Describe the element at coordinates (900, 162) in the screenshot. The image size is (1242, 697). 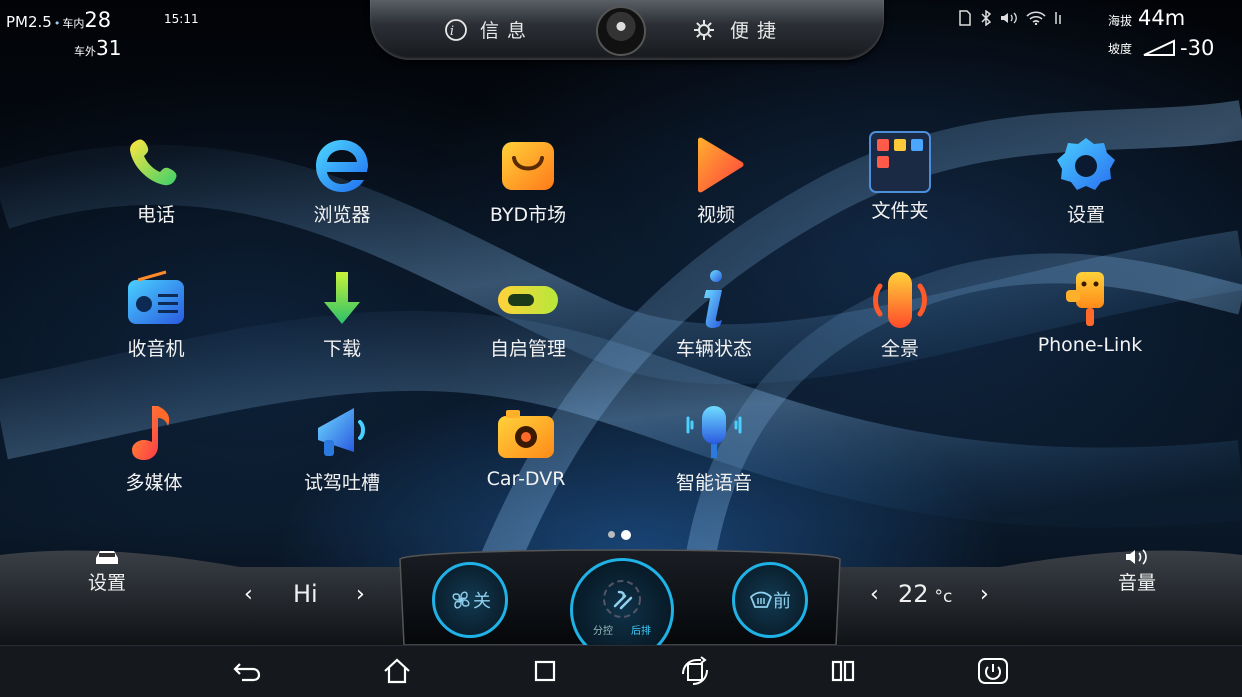
I see `folder-icon` at that location.